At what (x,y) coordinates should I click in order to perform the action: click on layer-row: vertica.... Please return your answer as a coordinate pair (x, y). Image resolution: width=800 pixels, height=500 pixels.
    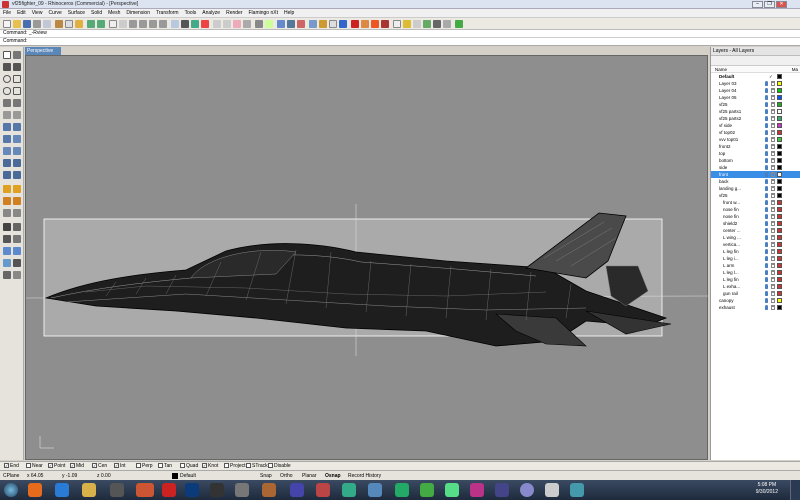
    Looking at the image, I should click on (755, 244).